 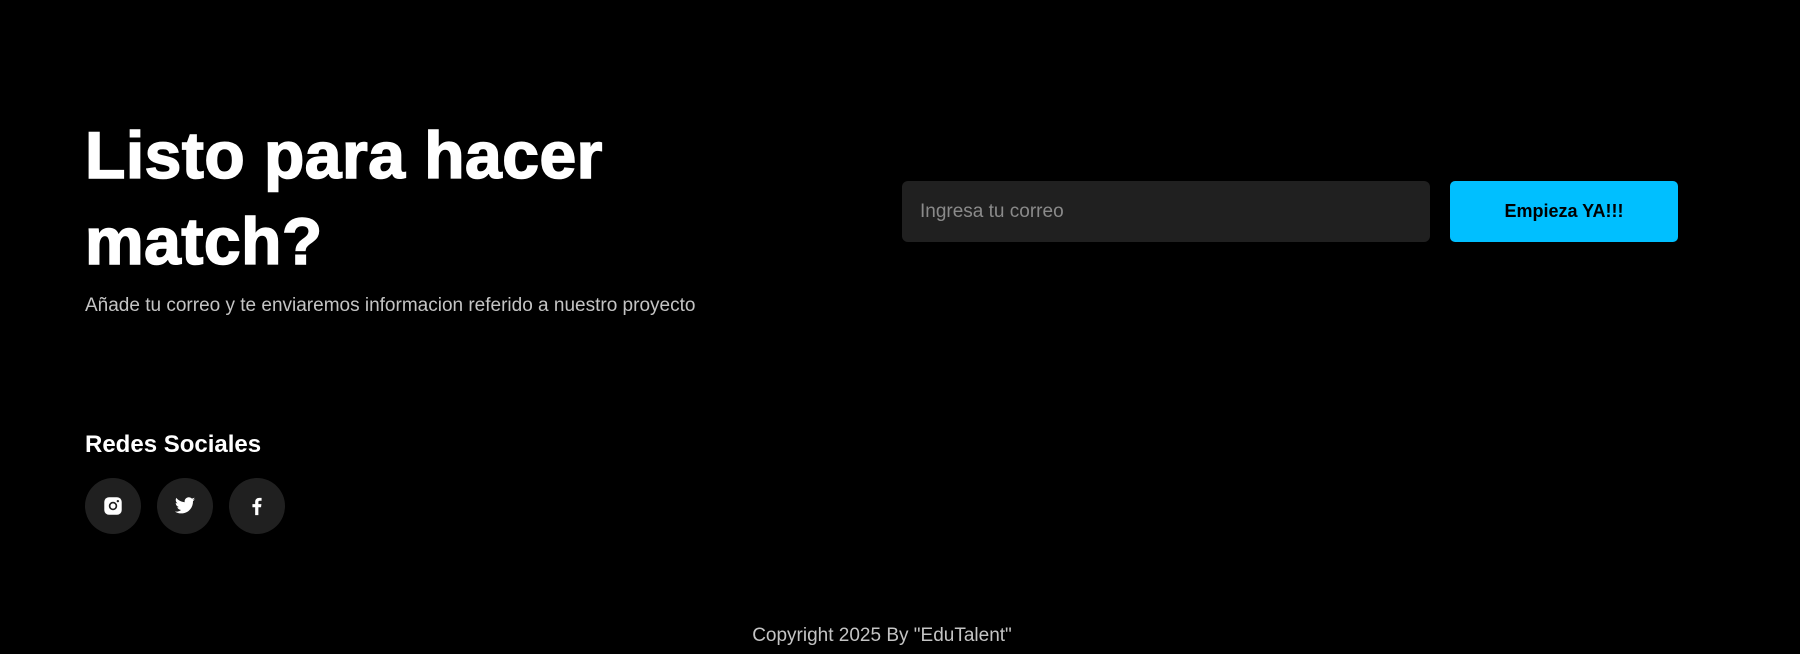 What do you see at coordinates (173, 444) in the screenshot?
I see `social-title: Redes Sociales` at bounding box center [173, 444].